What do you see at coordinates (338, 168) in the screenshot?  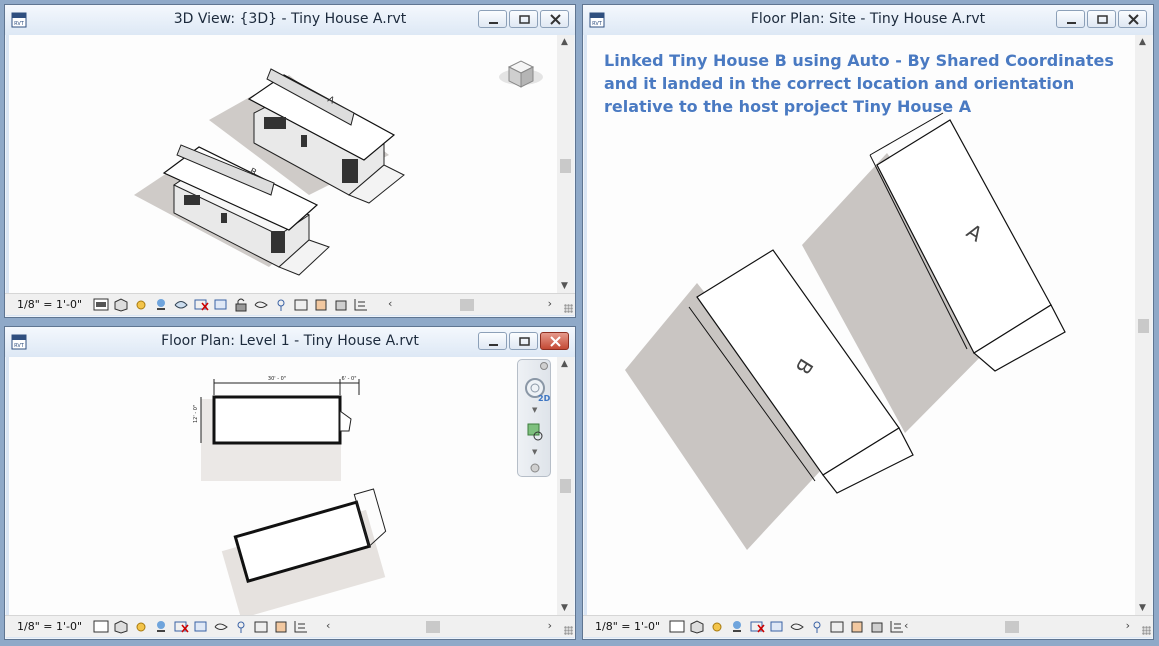 I see `3d-model-drawing: A B` at bounding box center [338, 168].